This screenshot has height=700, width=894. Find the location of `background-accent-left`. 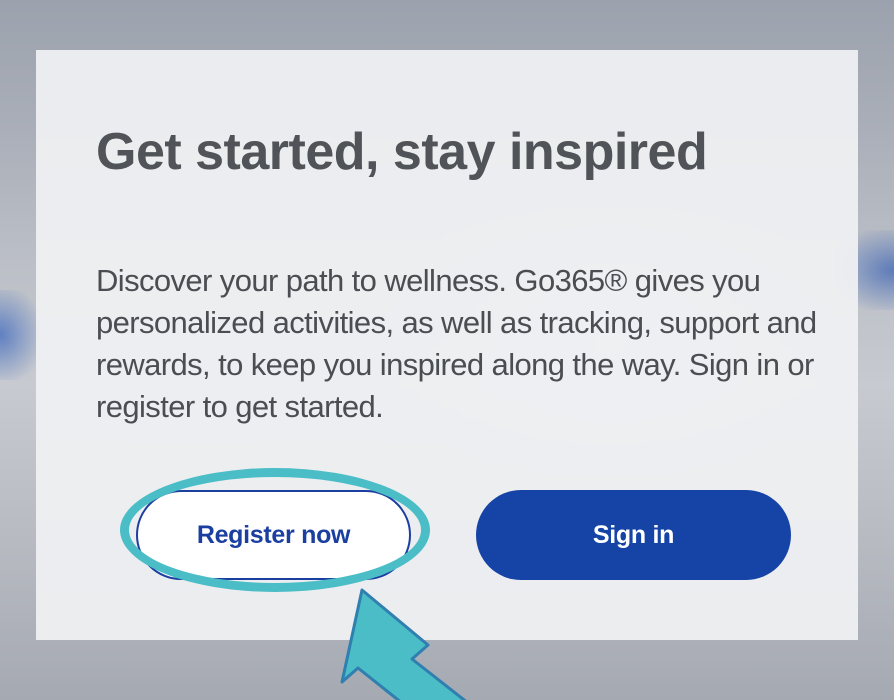

background-accent-left is located at coordinates (20, 335).